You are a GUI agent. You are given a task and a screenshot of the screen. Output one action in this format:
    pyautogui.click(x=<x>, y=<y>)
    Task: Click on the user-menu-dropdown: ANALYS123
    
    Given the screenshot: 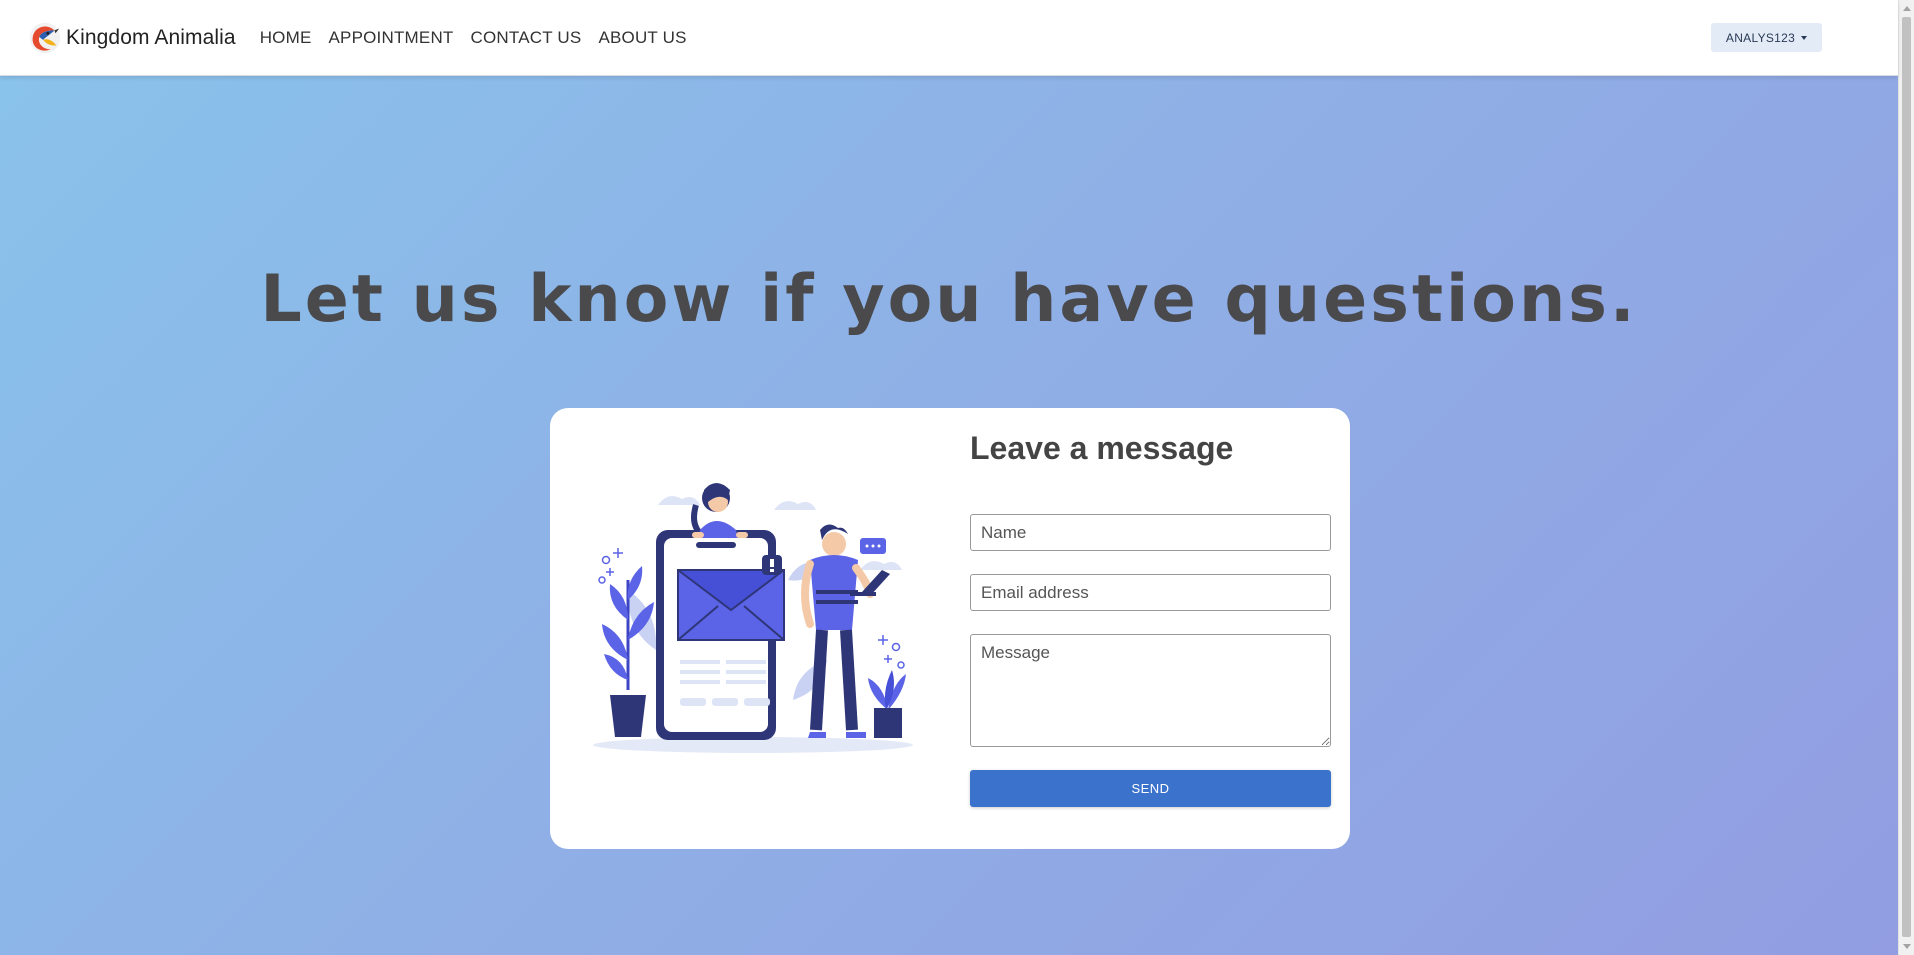 What is the action you would take?
    pyautogui.click(x=1766, y=37)
    